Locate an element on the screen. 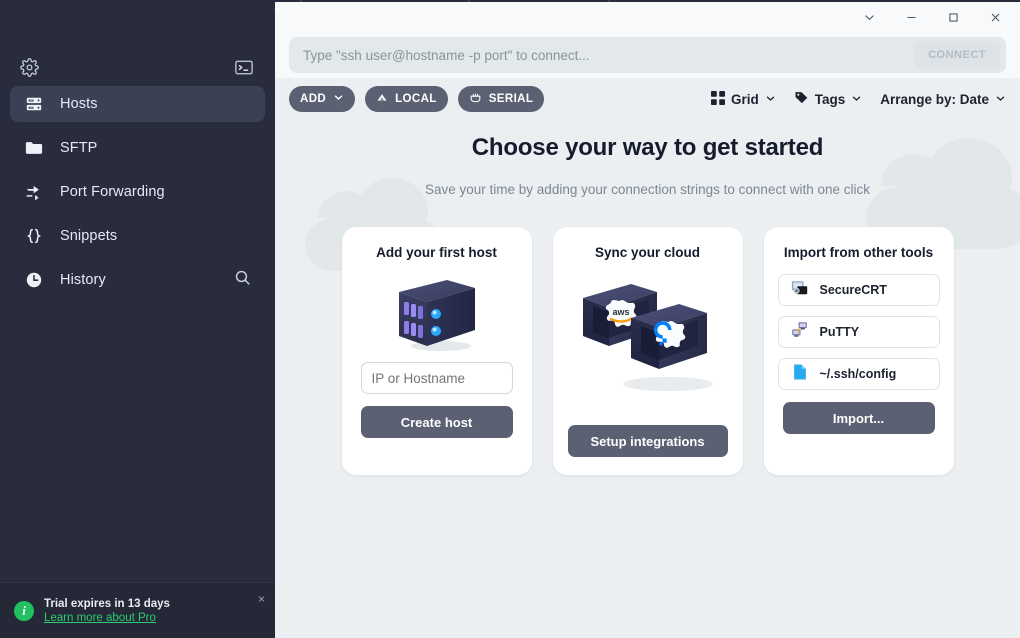  sidebar-item-history: History is located at coordinates (137, 280).